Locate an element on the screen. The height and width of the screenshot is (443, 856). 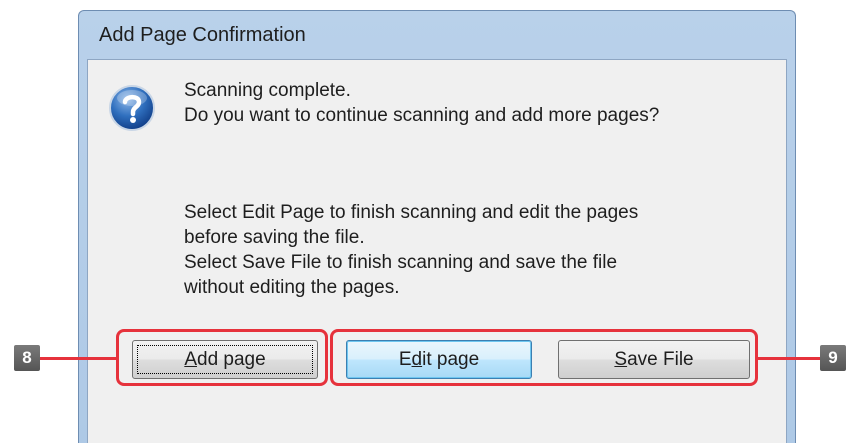
edit-page-button-label: Edit page is located at coordinates (439, 359).